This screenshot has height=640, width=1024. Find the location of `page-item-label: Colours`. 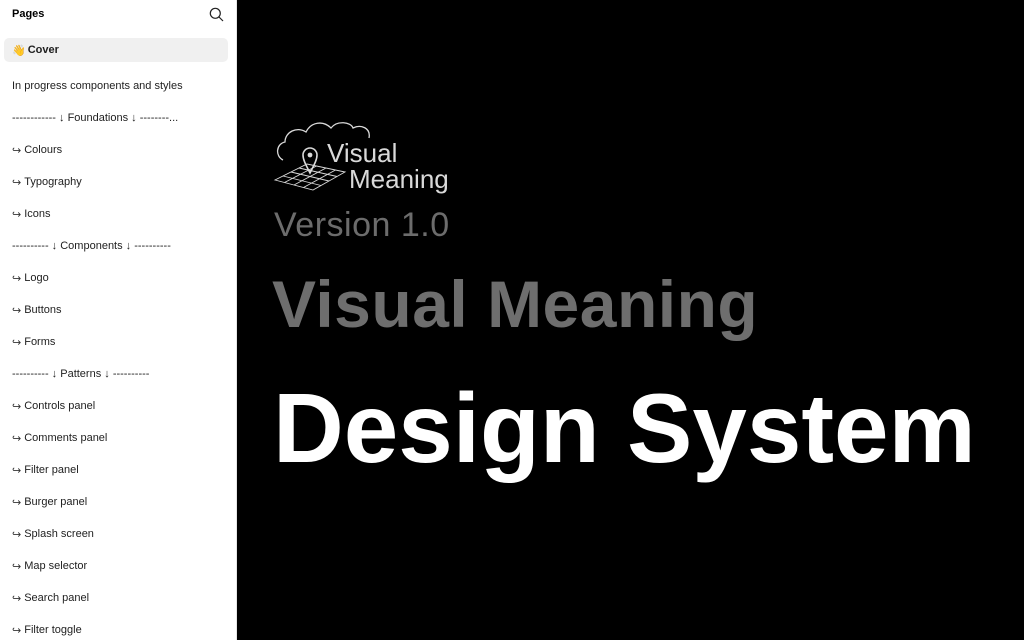

page-item-label: Colours is located at coordinates (43, 150).